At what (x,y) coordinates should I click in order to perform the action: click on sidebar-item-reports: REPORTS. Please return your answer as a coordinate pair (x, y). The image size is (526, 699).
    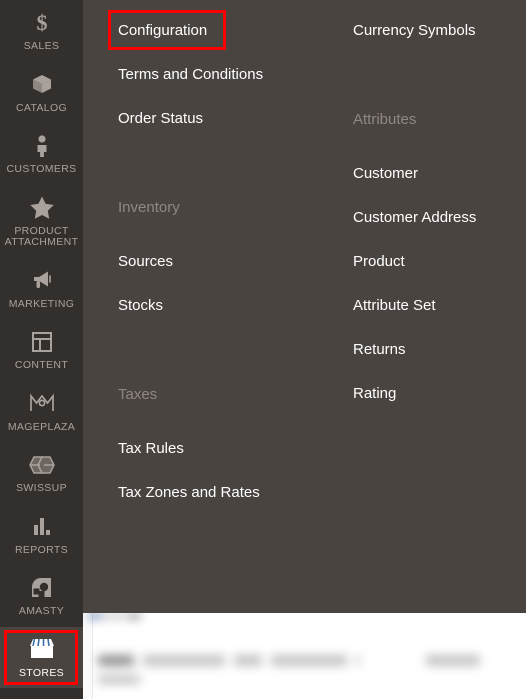
    Looking at the image, I should click on (41, 535).